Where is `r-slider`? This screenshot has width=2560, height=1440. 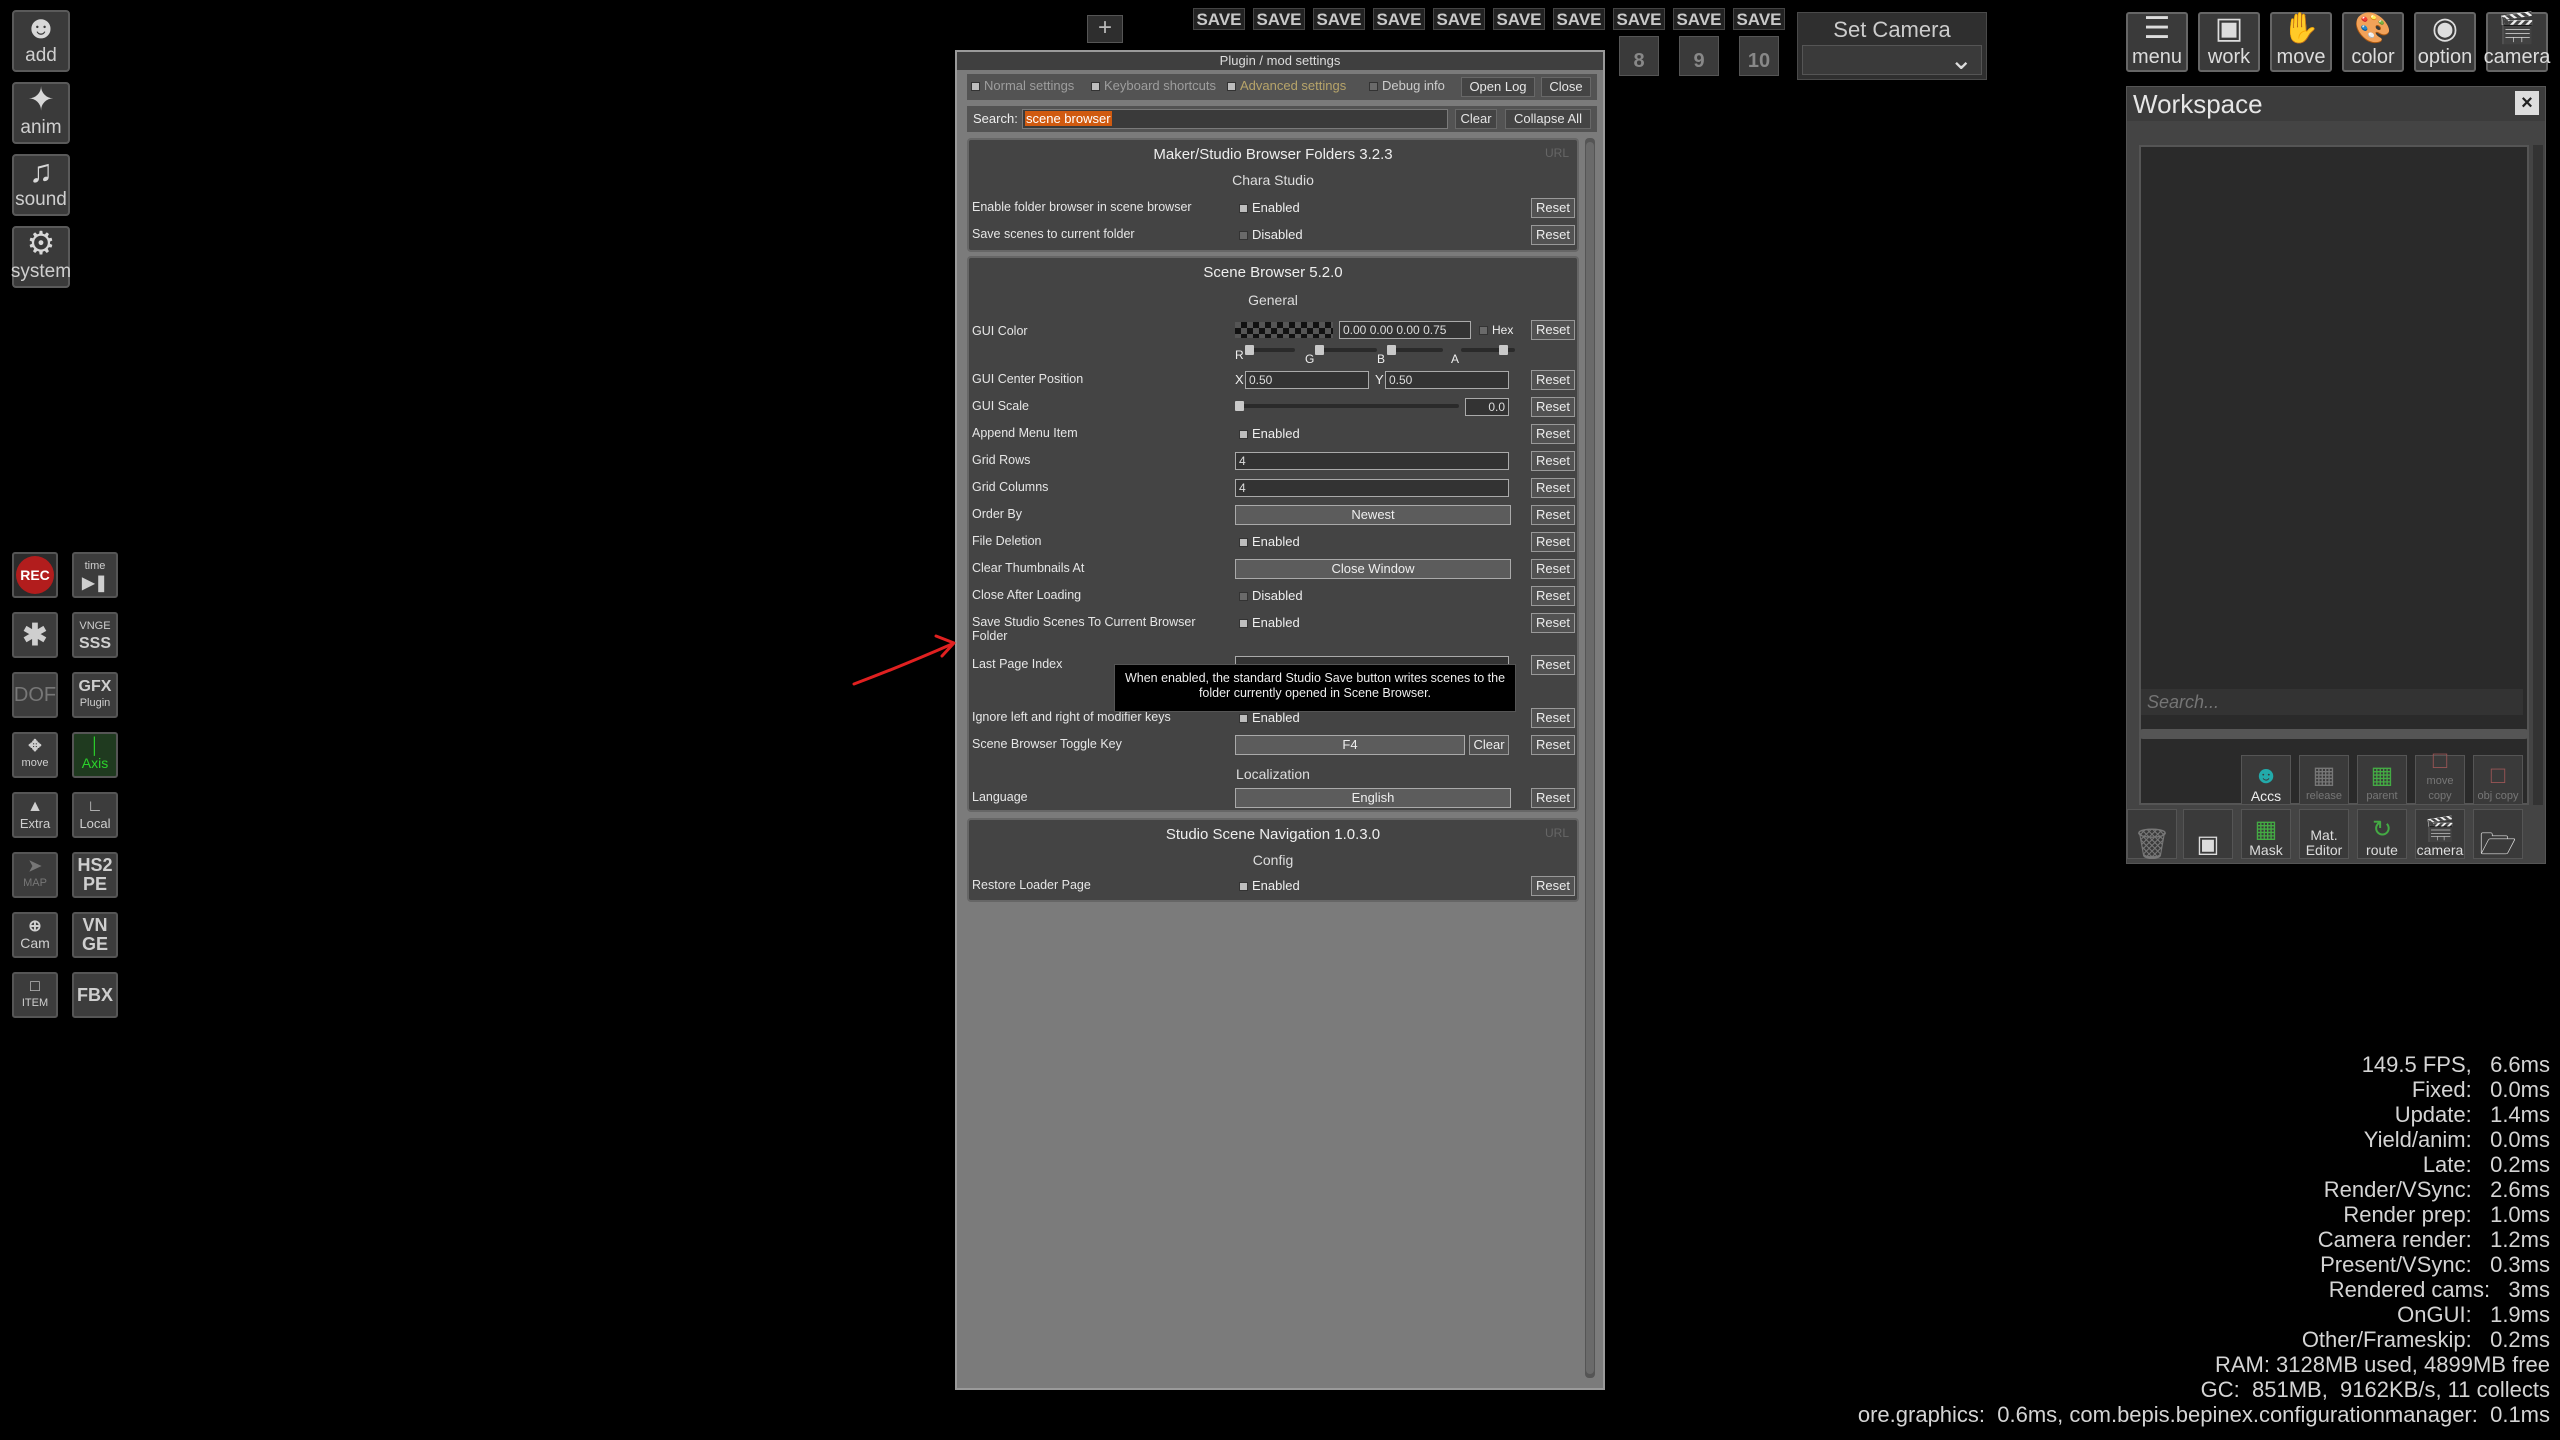
r-slider is located at coordinates (1270, 350).